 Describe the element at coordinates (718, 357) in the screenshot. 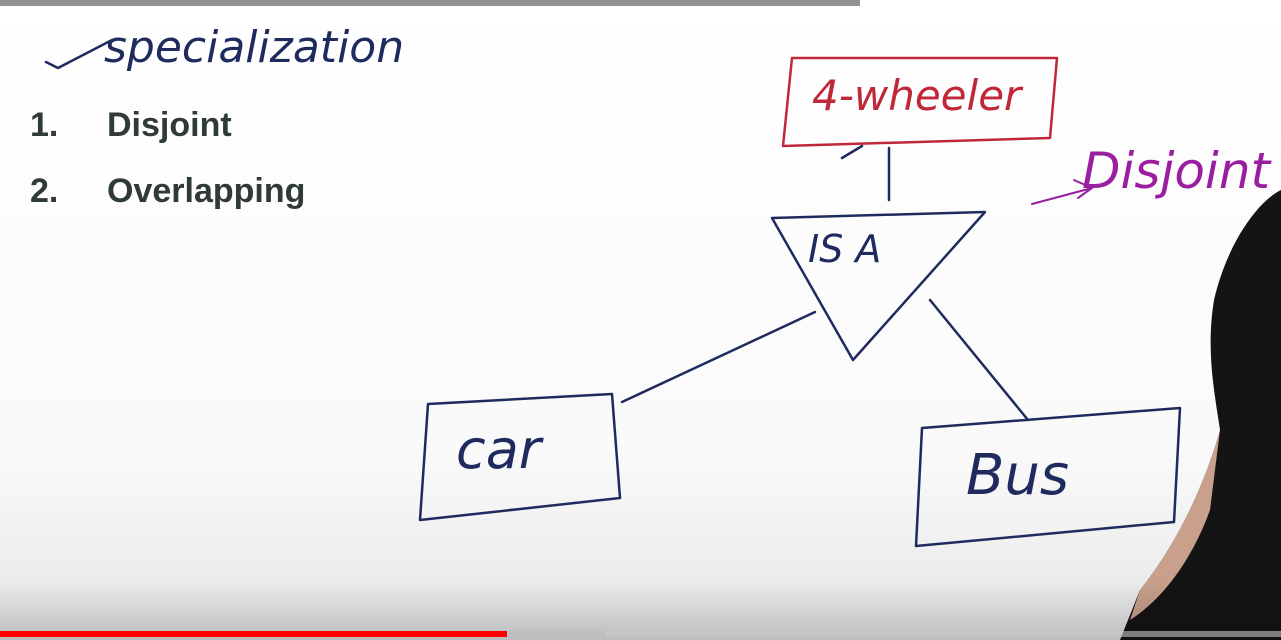

I see `car-connector` at that location.